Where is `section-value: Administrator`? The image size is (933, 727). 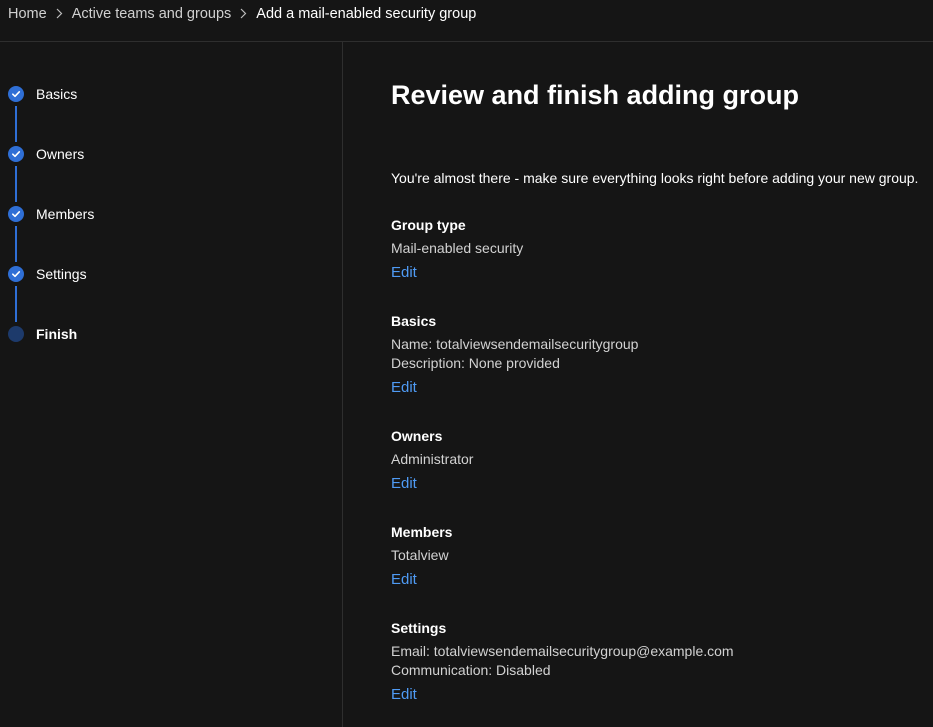 section-value: Administrator is located at coordinates (432, 459).